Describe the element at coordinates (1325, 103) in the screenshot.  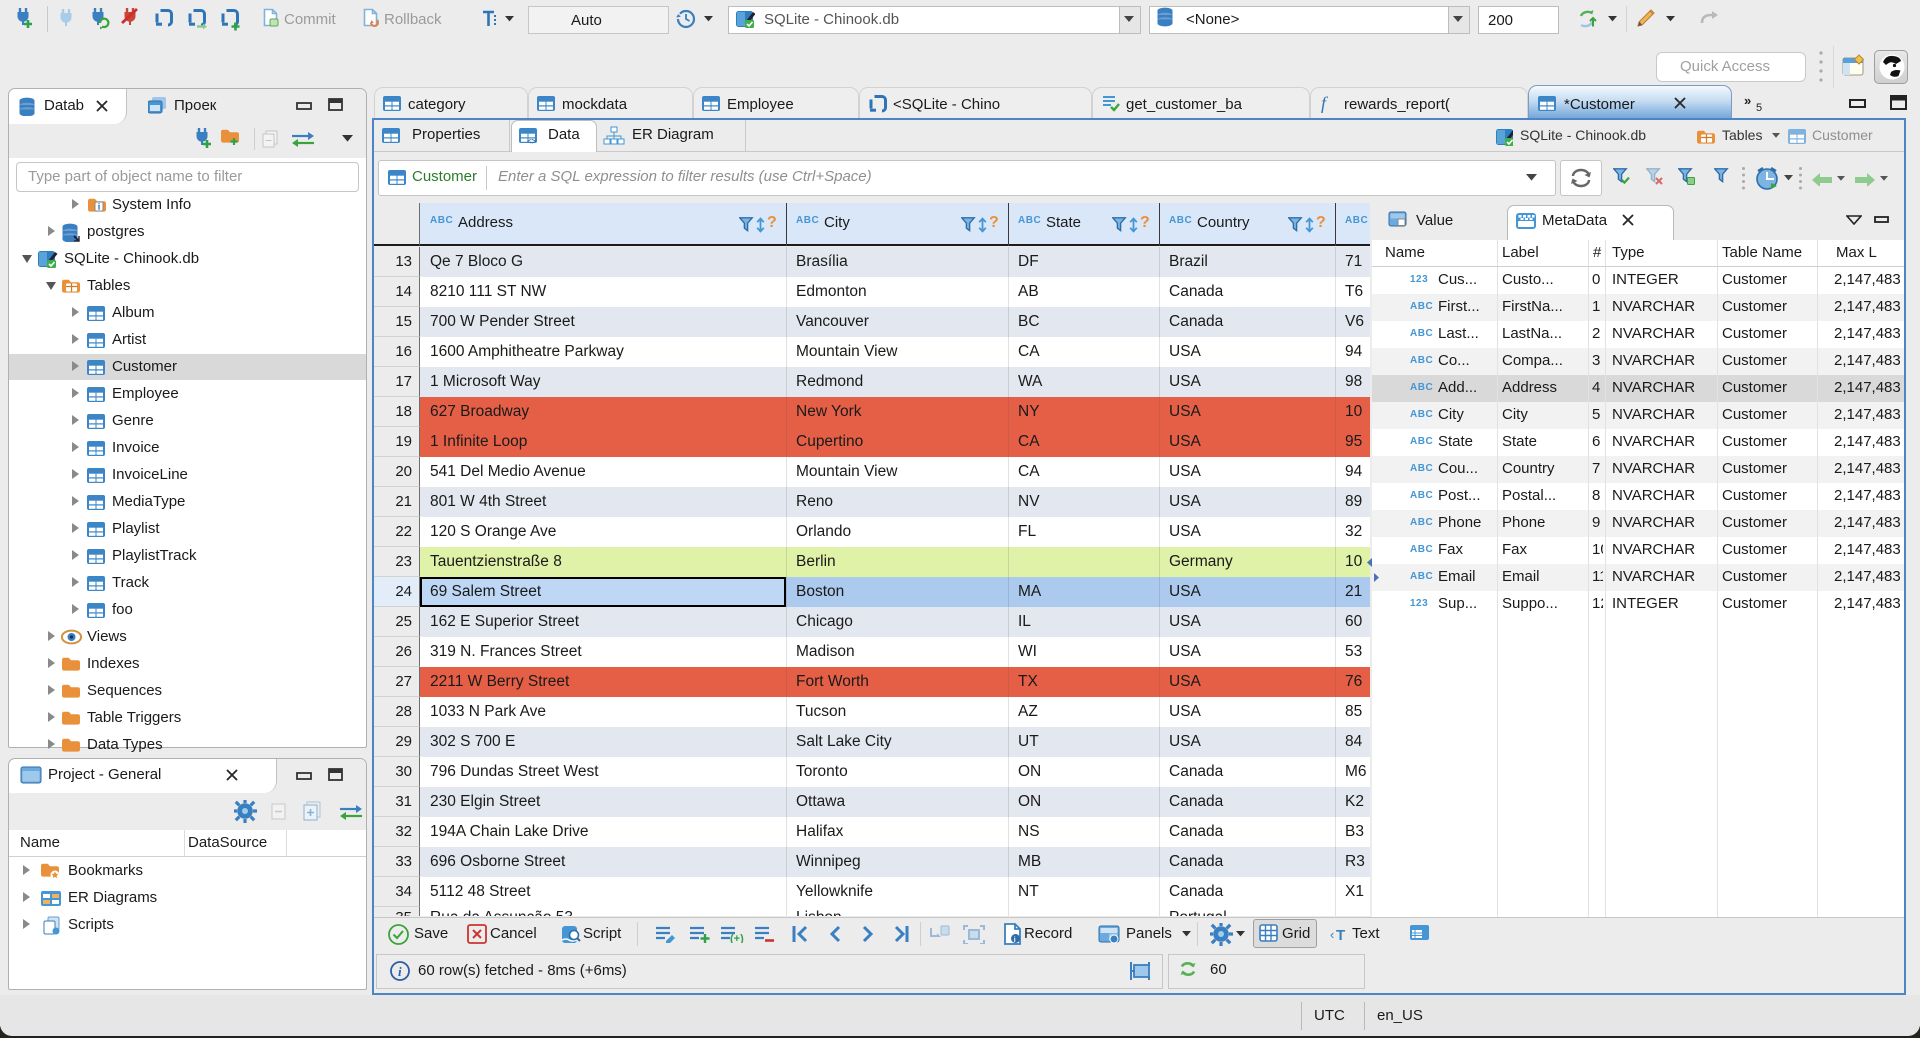
I see `svg-text: f` at that location.